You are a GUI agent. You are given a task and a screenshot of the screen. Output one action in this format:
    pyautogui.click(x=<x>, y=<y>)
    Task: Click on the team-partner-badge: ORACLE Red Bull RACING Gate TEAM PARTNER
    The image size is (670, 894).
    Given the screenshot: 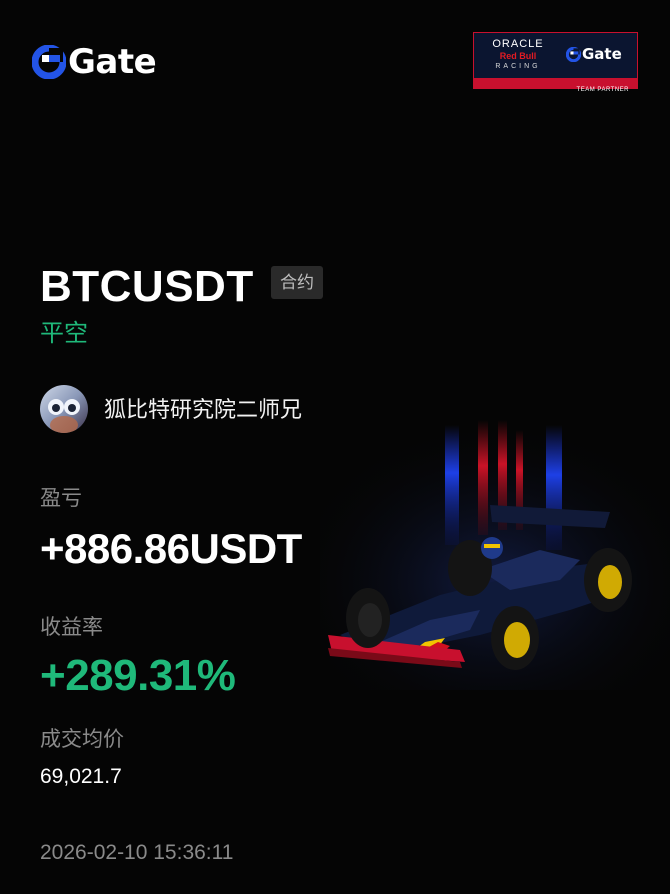 What is the action you would take?
    pyautogui.click(x=555, y=62)
    